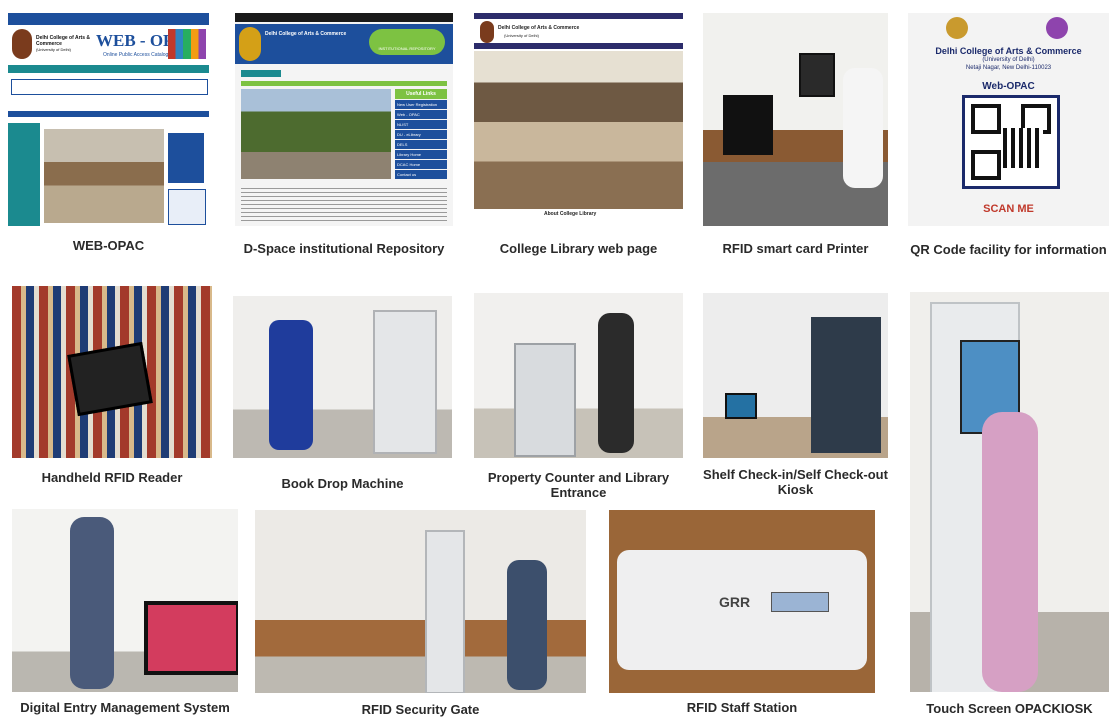  I want to click on property-counter-image, so click(578, 375).